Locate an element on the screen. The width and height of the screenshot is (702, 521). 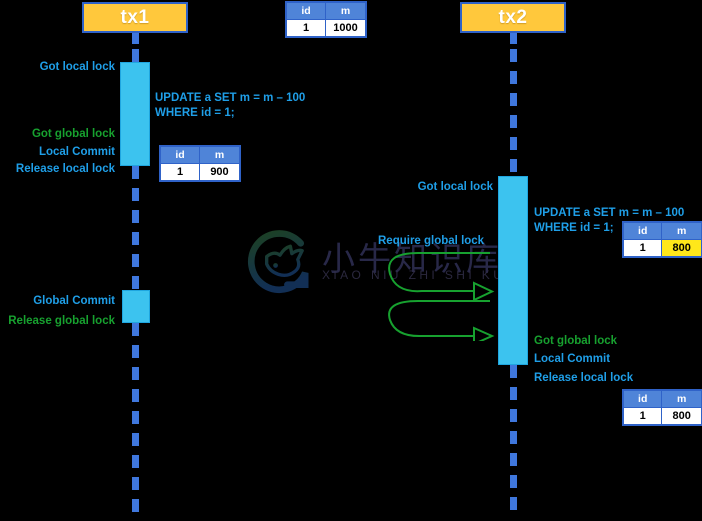
actor-box-tx1: tx1 is located at coordinates (135, 17).